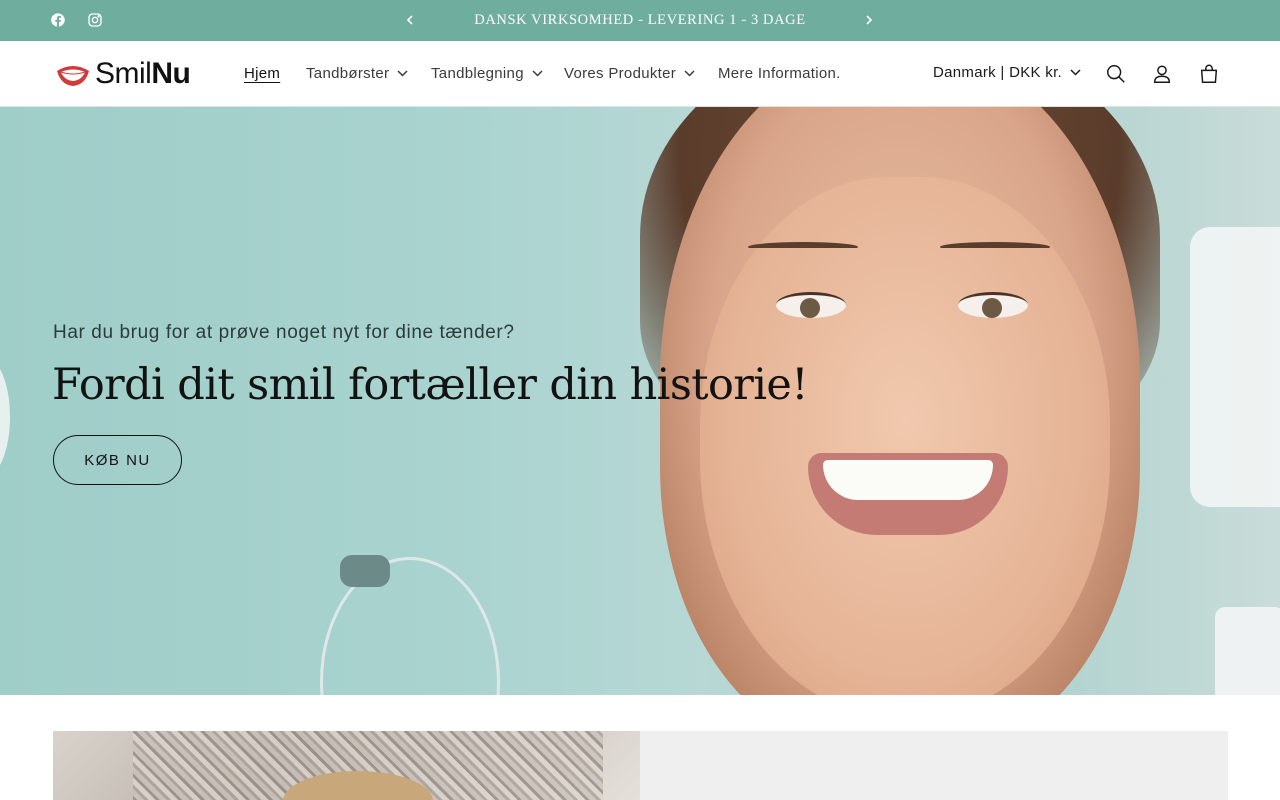  I want to click on cart-icon, so click(1209, 73).